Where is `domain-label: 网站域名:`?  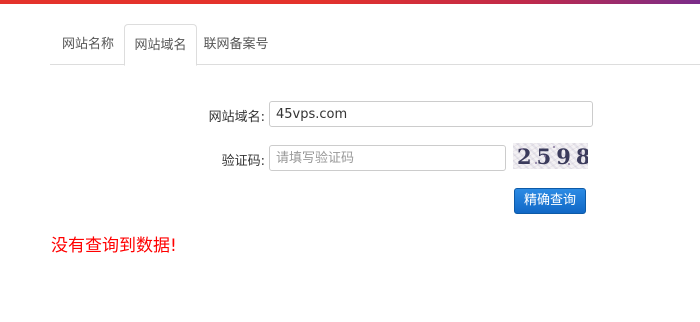 domain-label: 网站域名: is located at coordinates (236, 117).